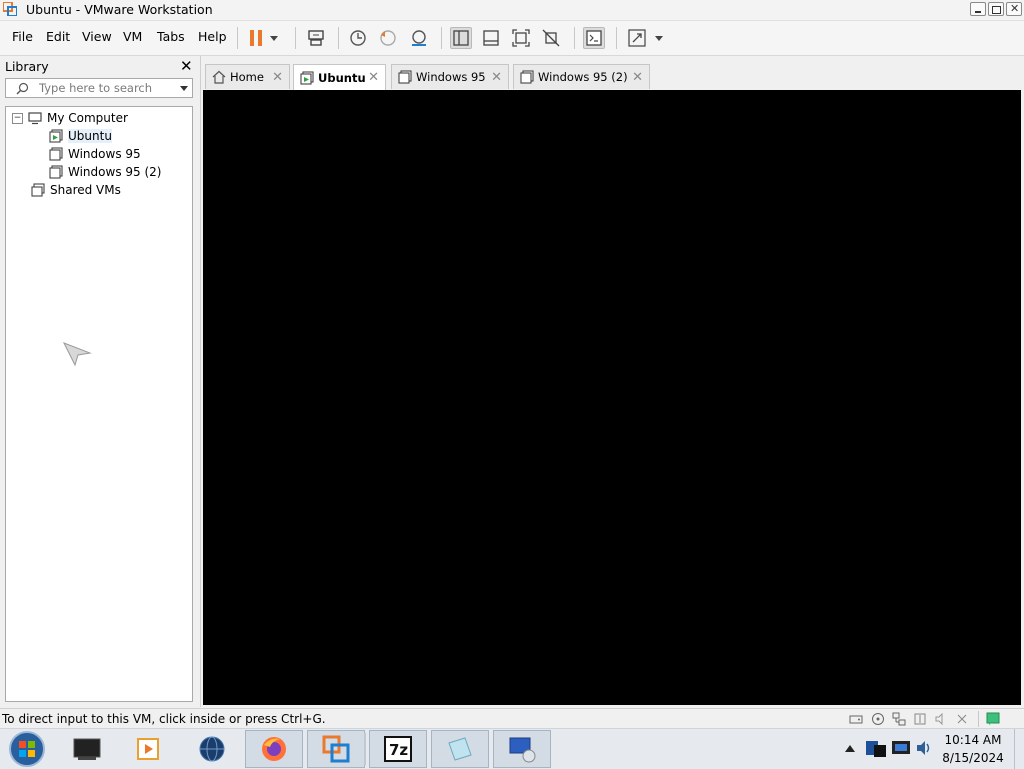 The height and width of the screenshot is (769, 1024). What do you see at coordinates (594, 38) in the screenshot?
I see `console-view-icon` at bounding box center [594, 38].